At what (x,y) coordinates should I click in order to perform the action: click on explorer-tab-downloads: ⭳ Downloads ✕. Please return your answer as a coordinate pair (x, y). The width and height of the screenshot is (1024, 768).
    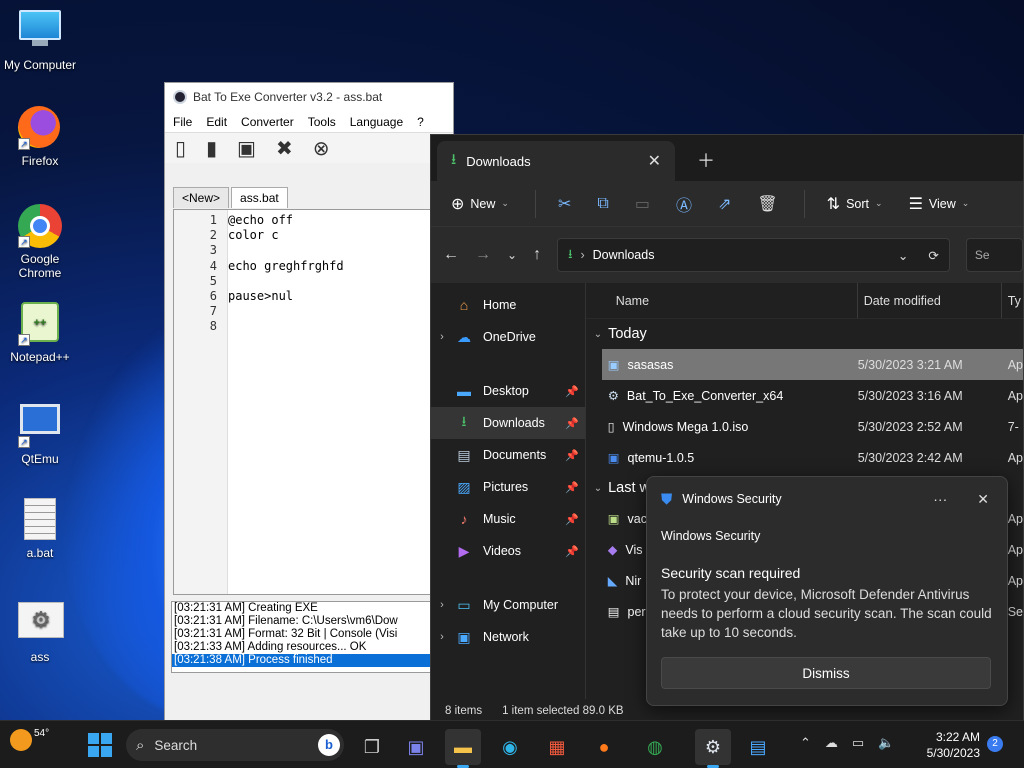
    Looking at the image, I should click on (556, 161).